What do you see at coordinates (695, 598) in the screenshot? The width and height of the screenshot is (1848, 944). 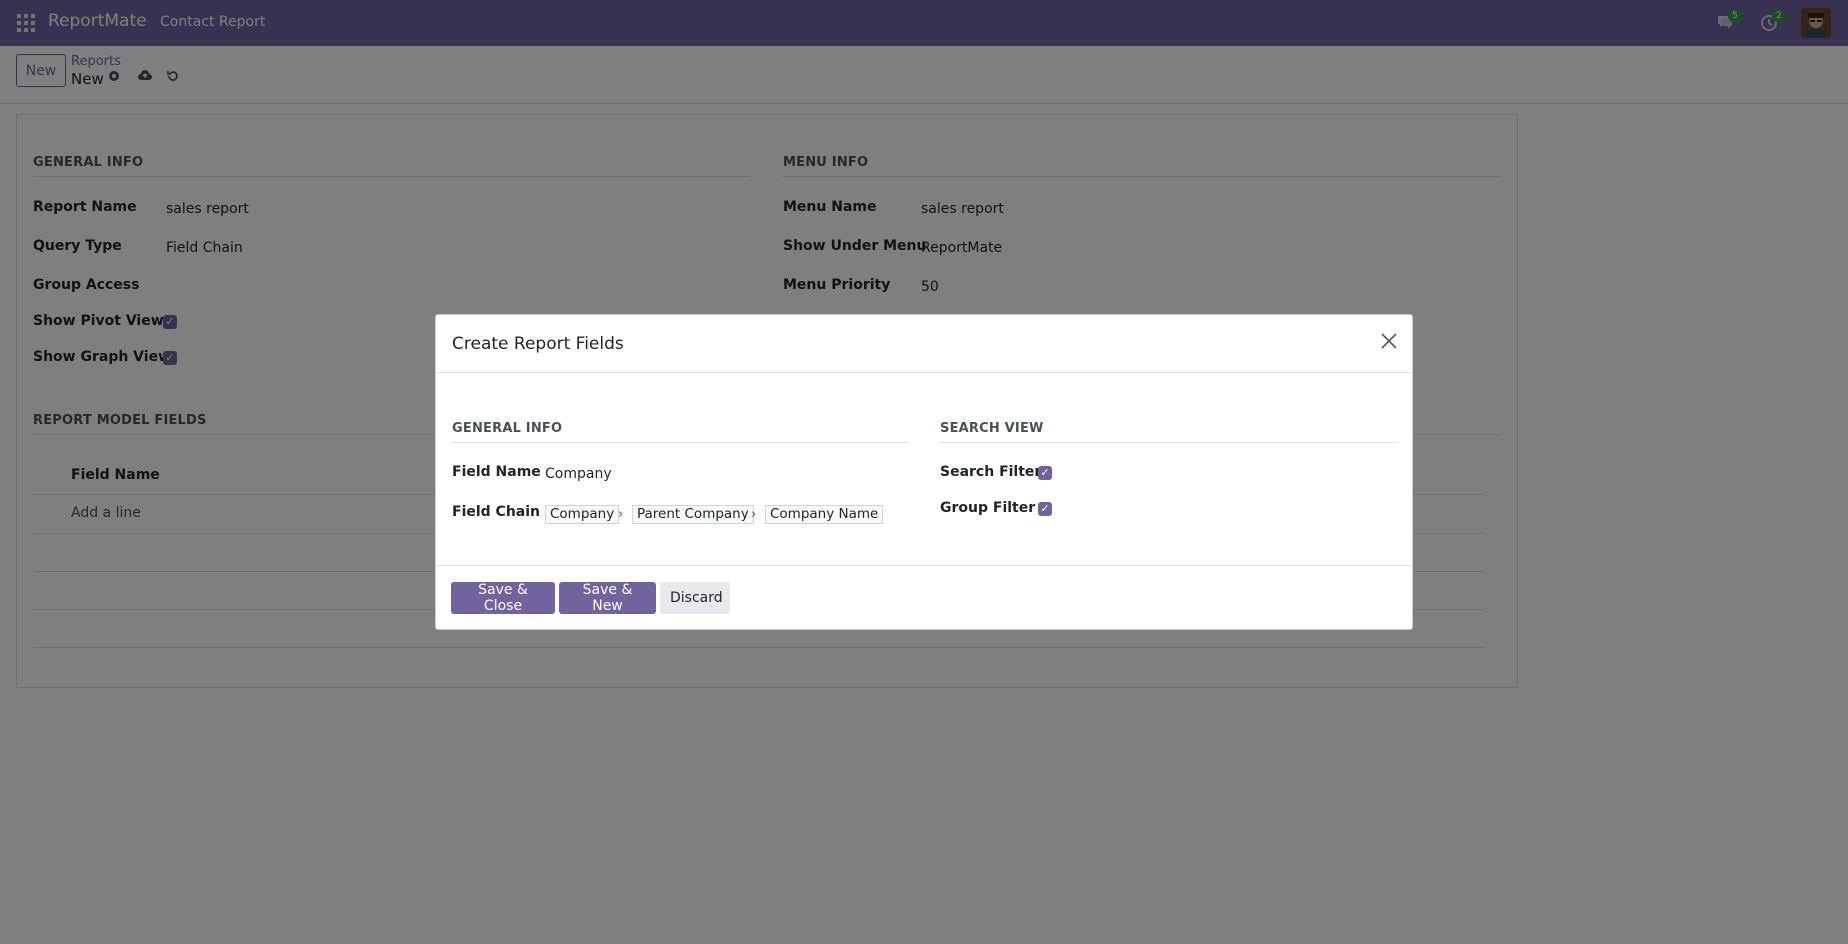 I see `discard-button: Discard` at bounding box center [695, 598].